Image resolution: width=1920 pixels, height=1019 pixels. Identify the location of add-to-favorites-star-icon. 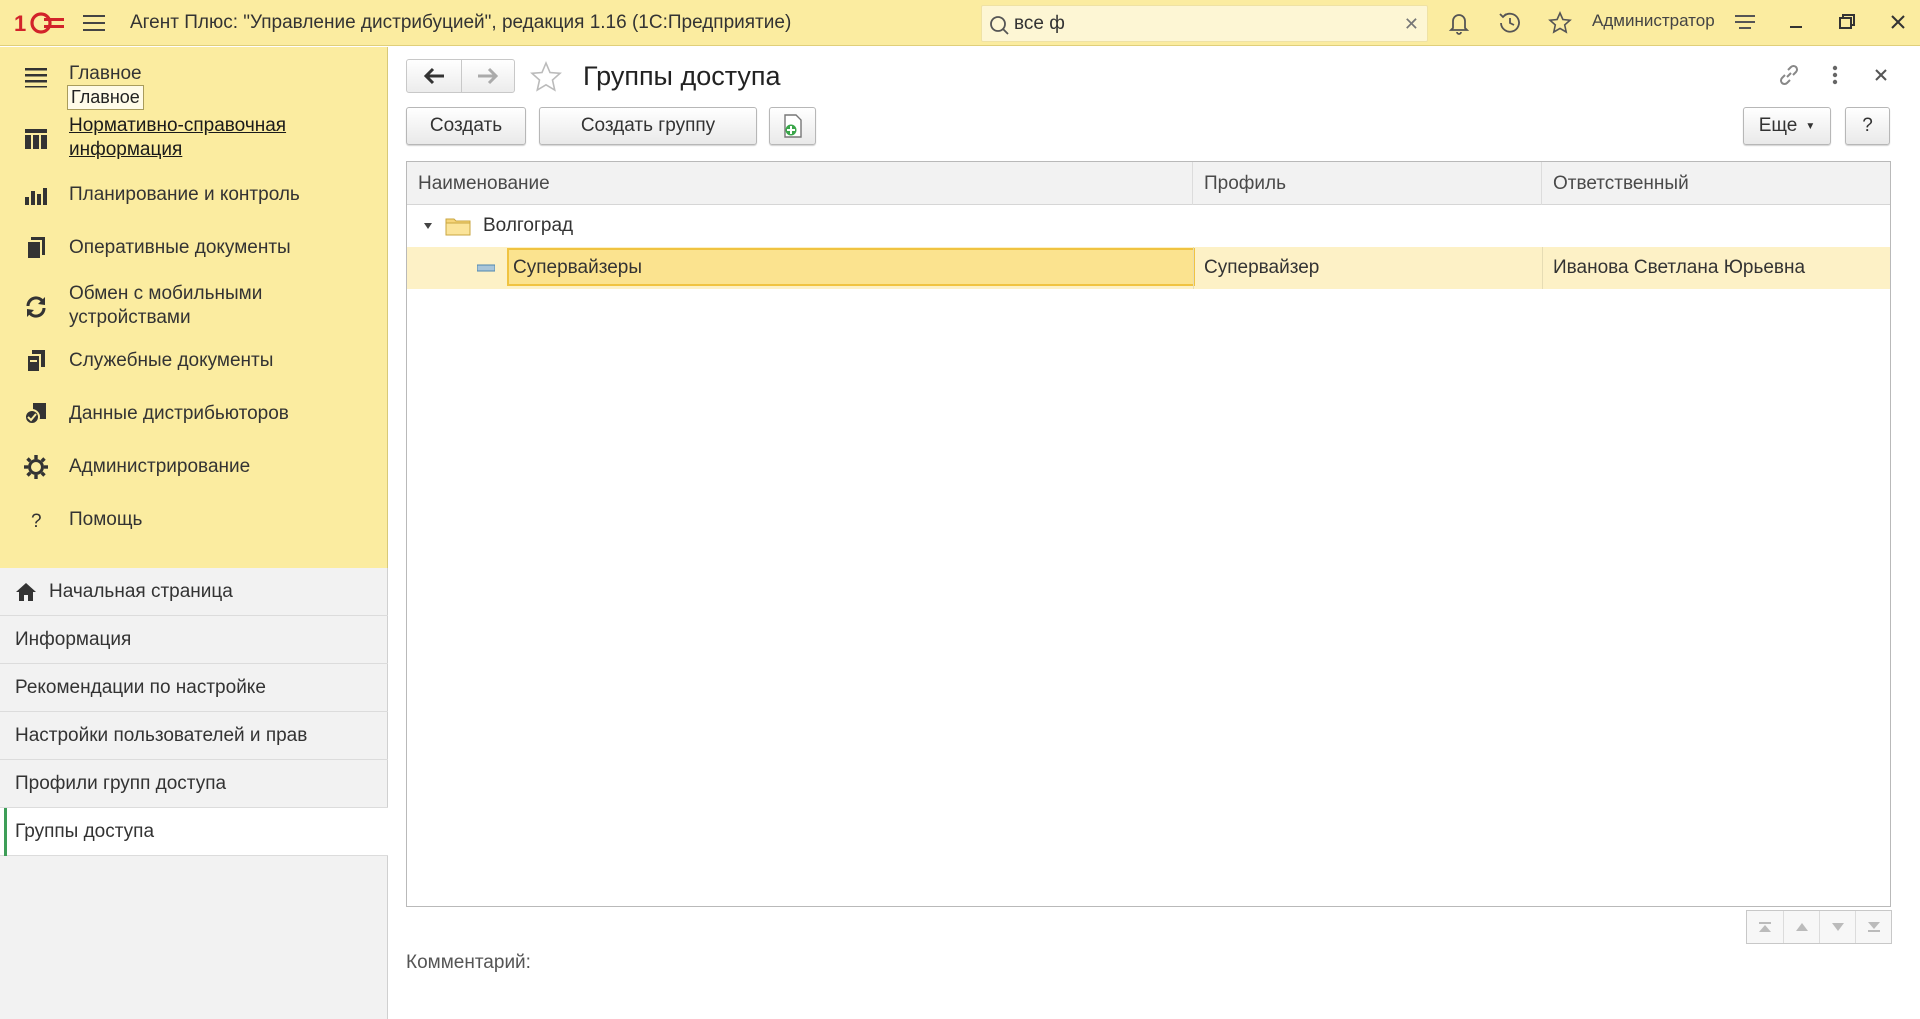
(546, 77).